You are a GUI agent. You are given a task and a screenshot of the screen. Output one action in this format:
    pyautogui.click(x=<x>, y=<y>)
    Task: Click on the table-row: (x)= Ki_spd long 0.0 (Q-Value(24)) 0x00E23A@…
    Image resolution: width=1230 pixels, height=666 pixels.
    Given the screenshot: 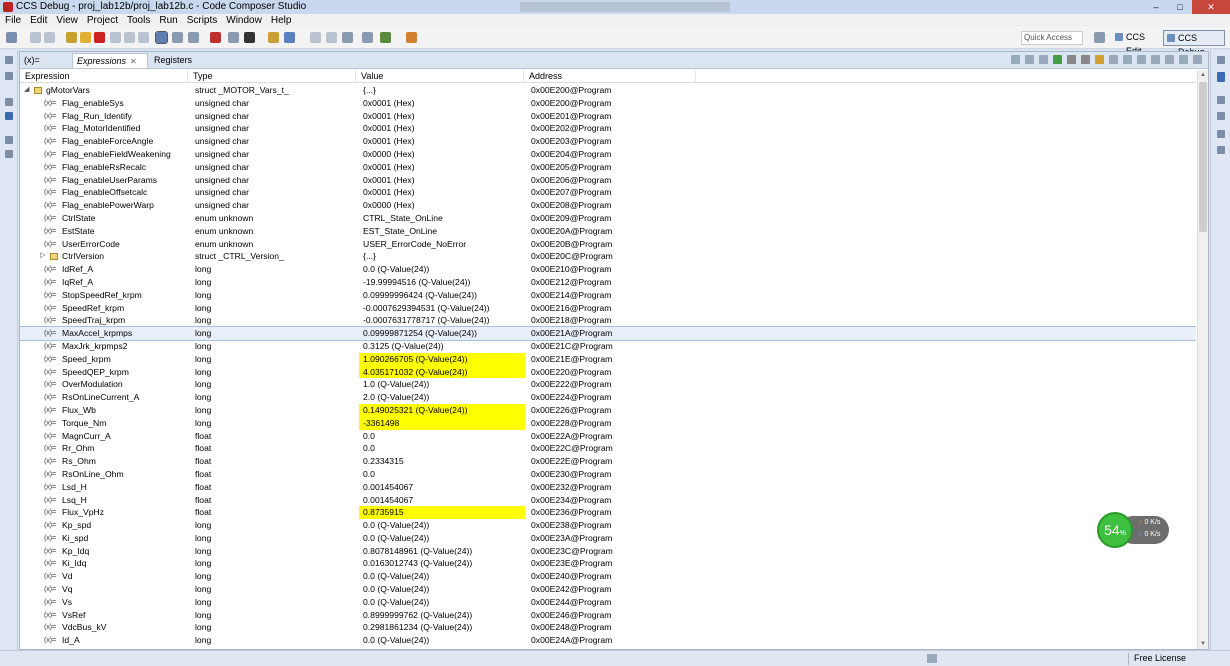 What is the action you would take?
    pyautogui.click(x=608, y=538)
    